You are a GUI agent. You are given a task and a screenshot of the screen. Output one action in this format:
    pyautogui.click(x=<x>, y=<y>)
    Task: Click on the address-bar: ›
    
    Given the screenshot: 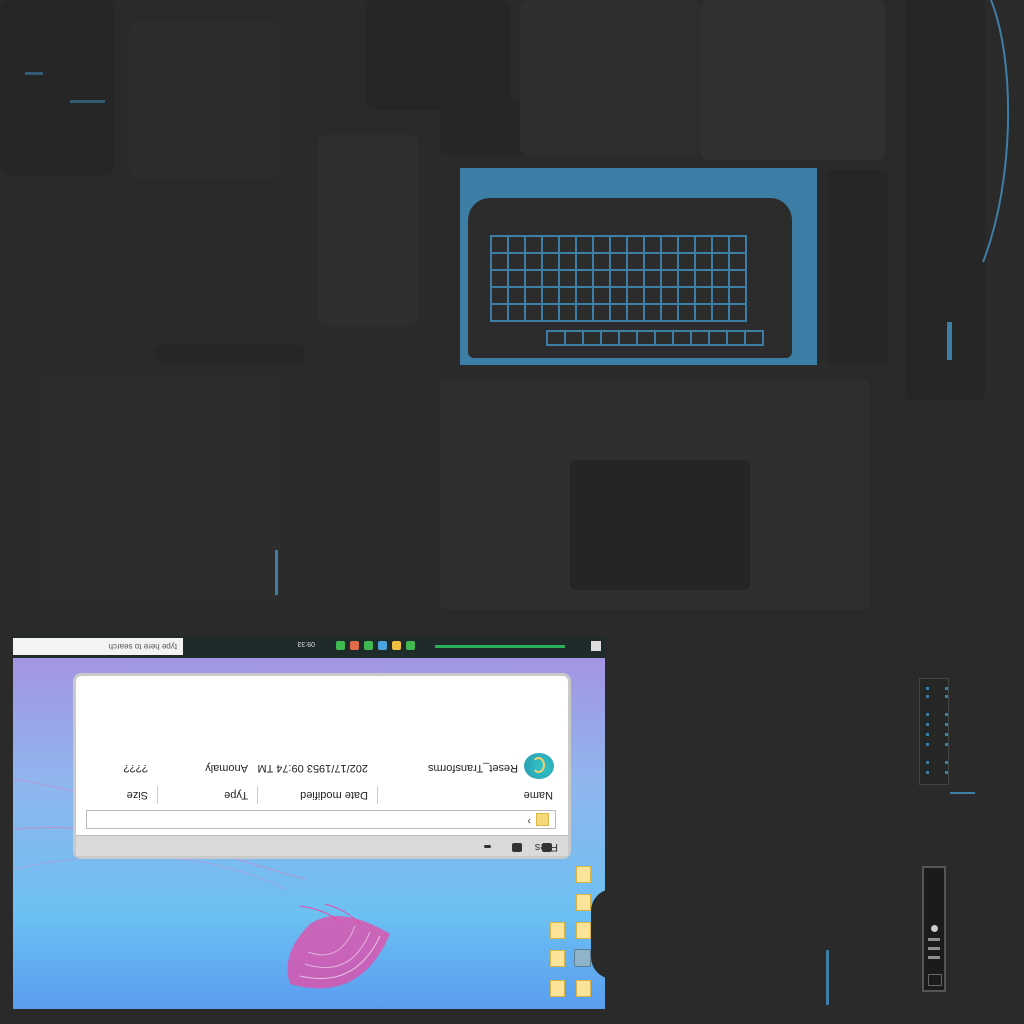 What is the action you would take?
    pyautogui.click(x=321, y=819)
    